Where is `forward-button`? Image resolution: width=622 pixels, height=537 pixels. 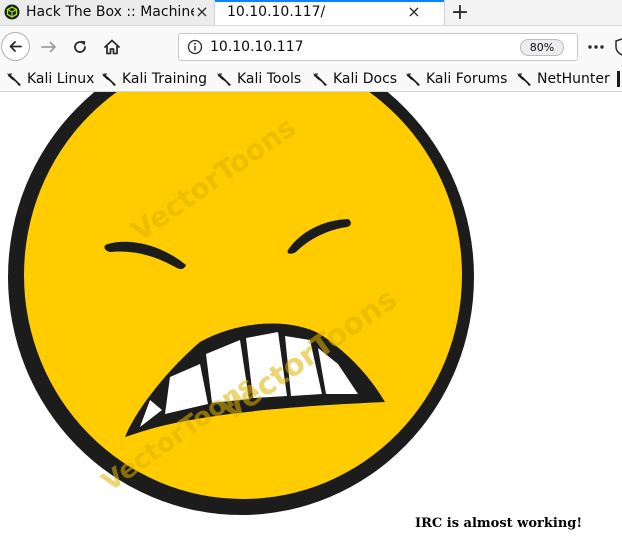
forward-button is located at coordinates (50, 47).